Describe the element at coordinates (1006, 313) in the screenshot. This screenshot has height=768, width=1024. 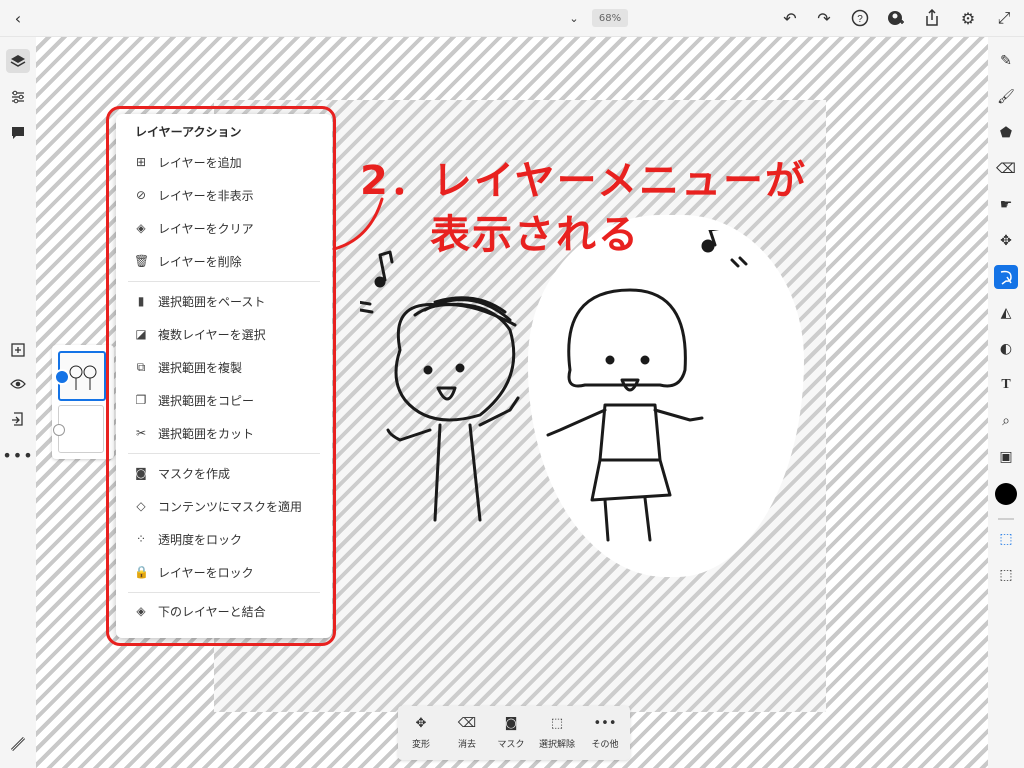
I see `fill-icon: ◭` at that location.